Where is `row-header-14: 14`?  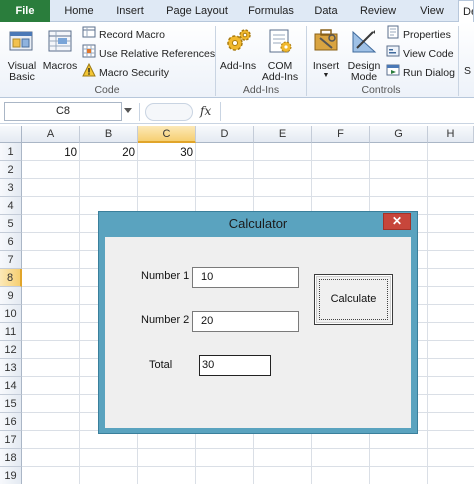 row-header-14: 14 is located at coordinates (11, 386).